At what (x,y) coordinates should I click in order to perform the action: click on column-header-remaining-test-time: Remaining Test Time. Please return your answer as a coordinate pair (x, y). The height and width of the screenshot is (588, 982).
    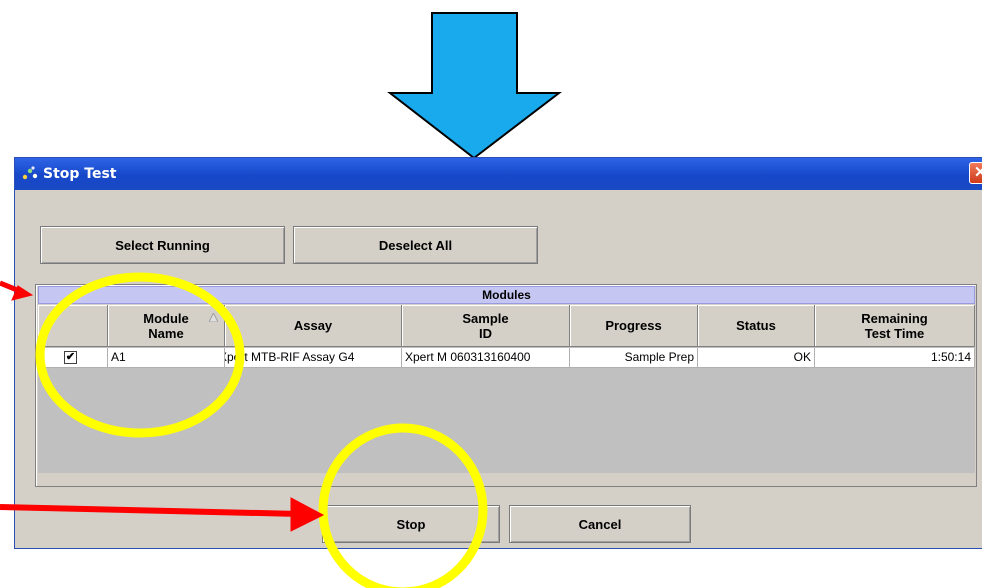
    Looking at the image, I should click on (895, 326).